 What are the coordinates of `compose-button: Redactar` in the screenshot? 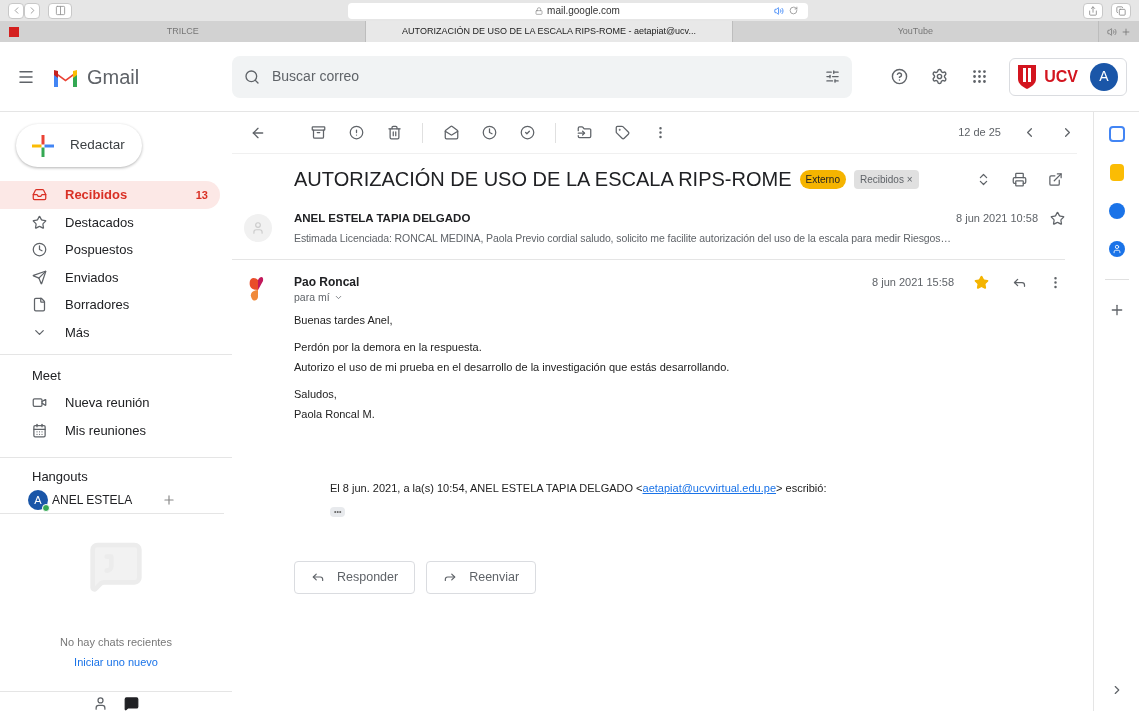 It's located at (79, 146).